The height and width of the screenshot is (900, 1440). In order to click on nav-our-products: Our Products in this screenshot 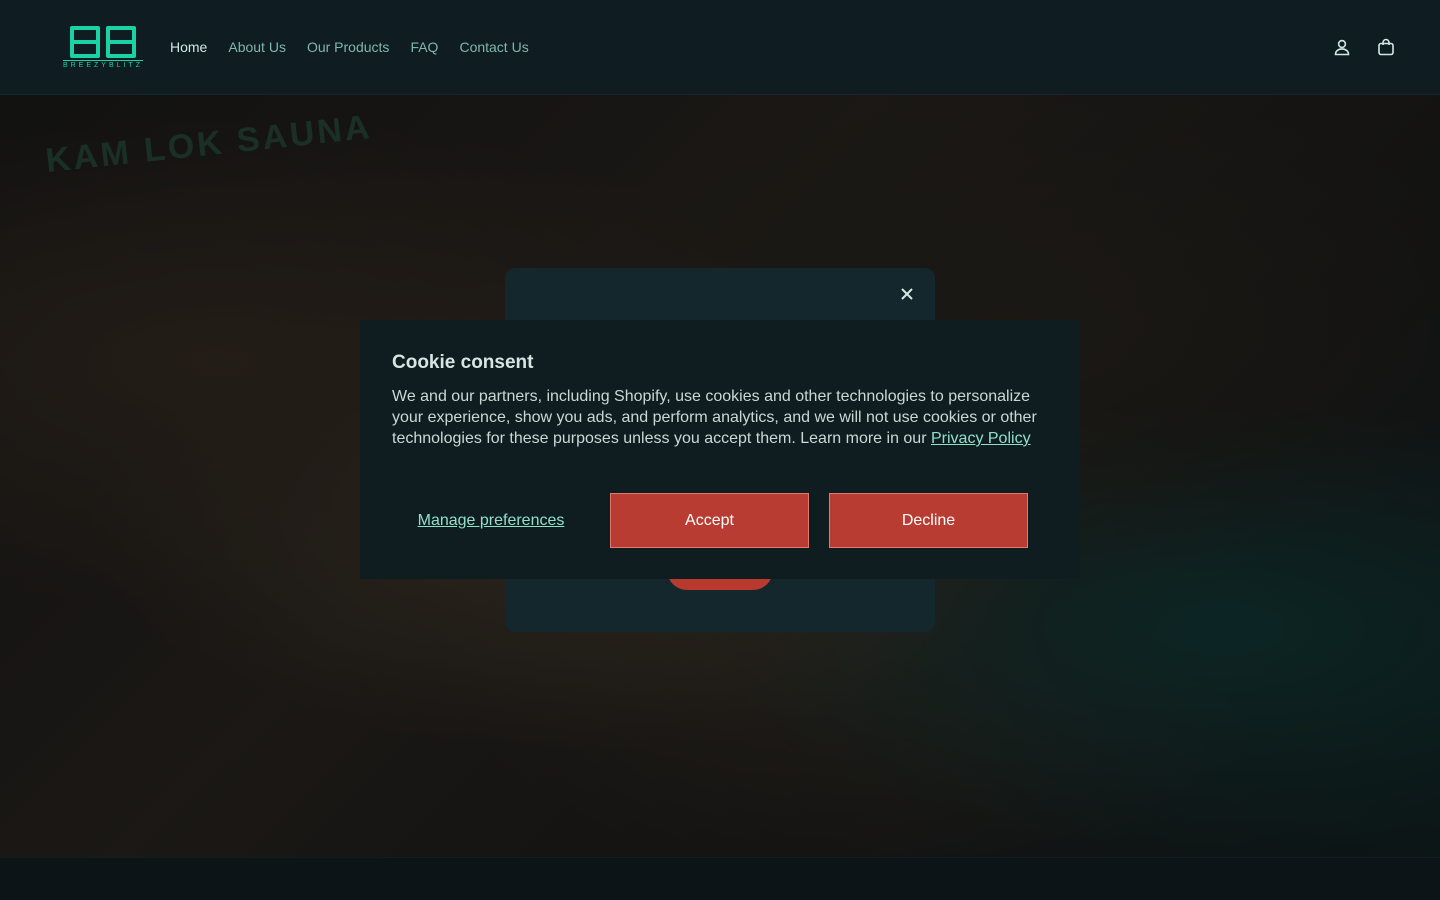, I will do `click(348, 47)`.